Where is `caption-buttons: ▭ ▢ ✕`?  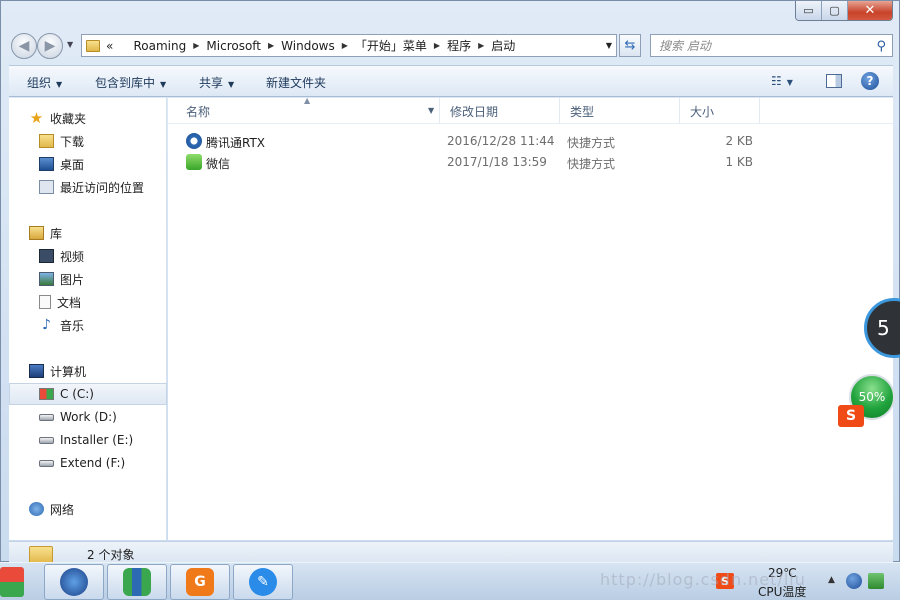 caption-buttons: ▭ ▢ ✕ is located at coordinates (844, 11).